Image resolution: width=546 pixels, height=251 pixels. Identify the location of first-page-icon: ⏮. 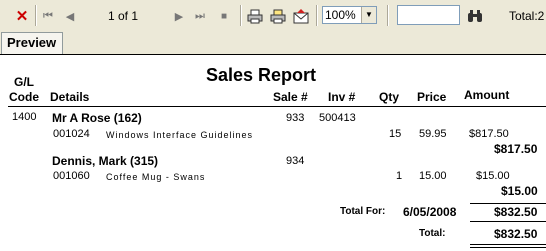
(48, 16).